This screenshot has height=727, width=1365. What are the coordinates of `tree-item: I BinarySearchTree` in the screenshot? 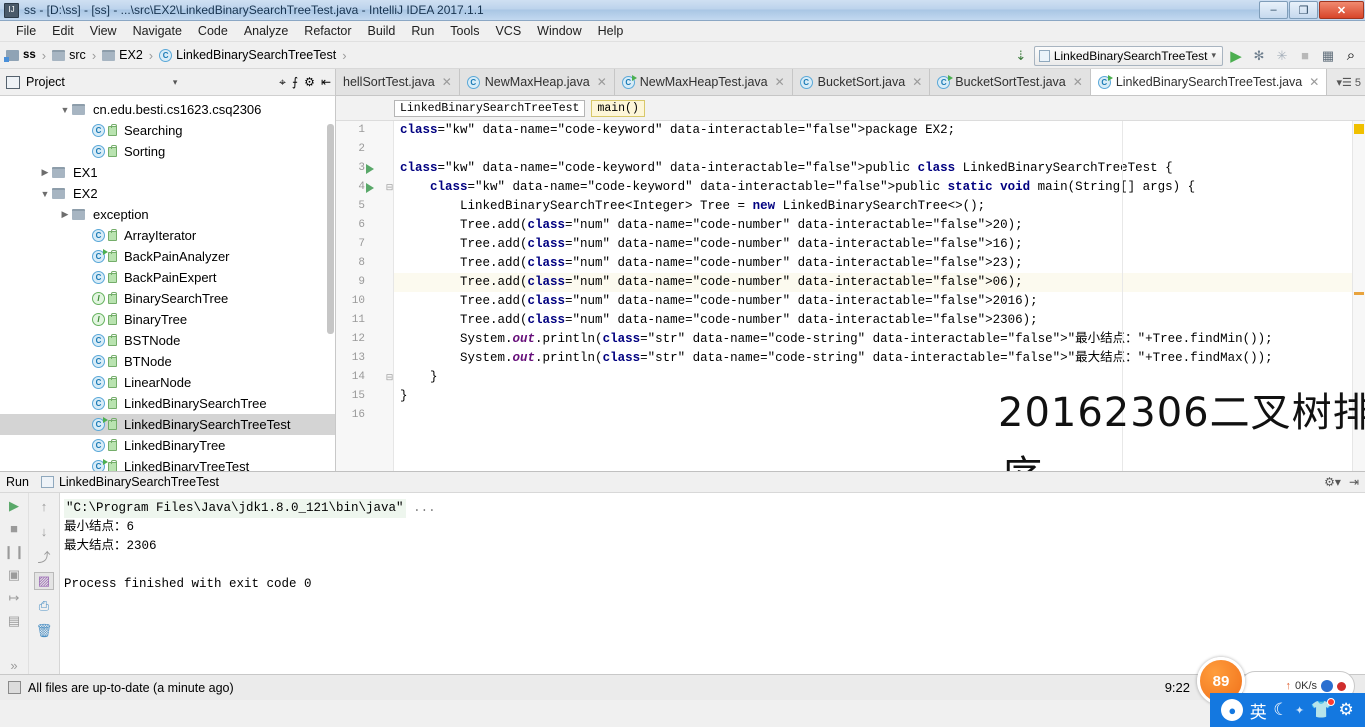 It's located at (167, 298).